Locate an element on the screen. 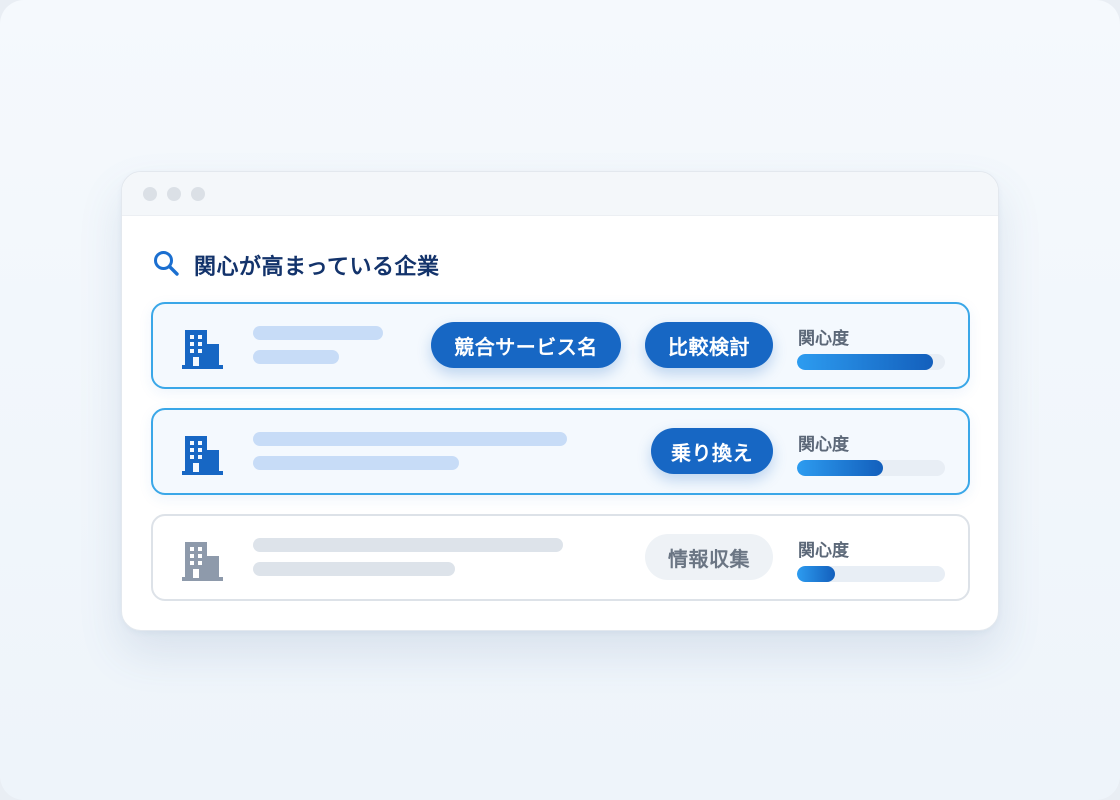 The width and height of the screenshot is (1120, 800). tag-pill: 乗り換え is located at coordinates (712, 451).